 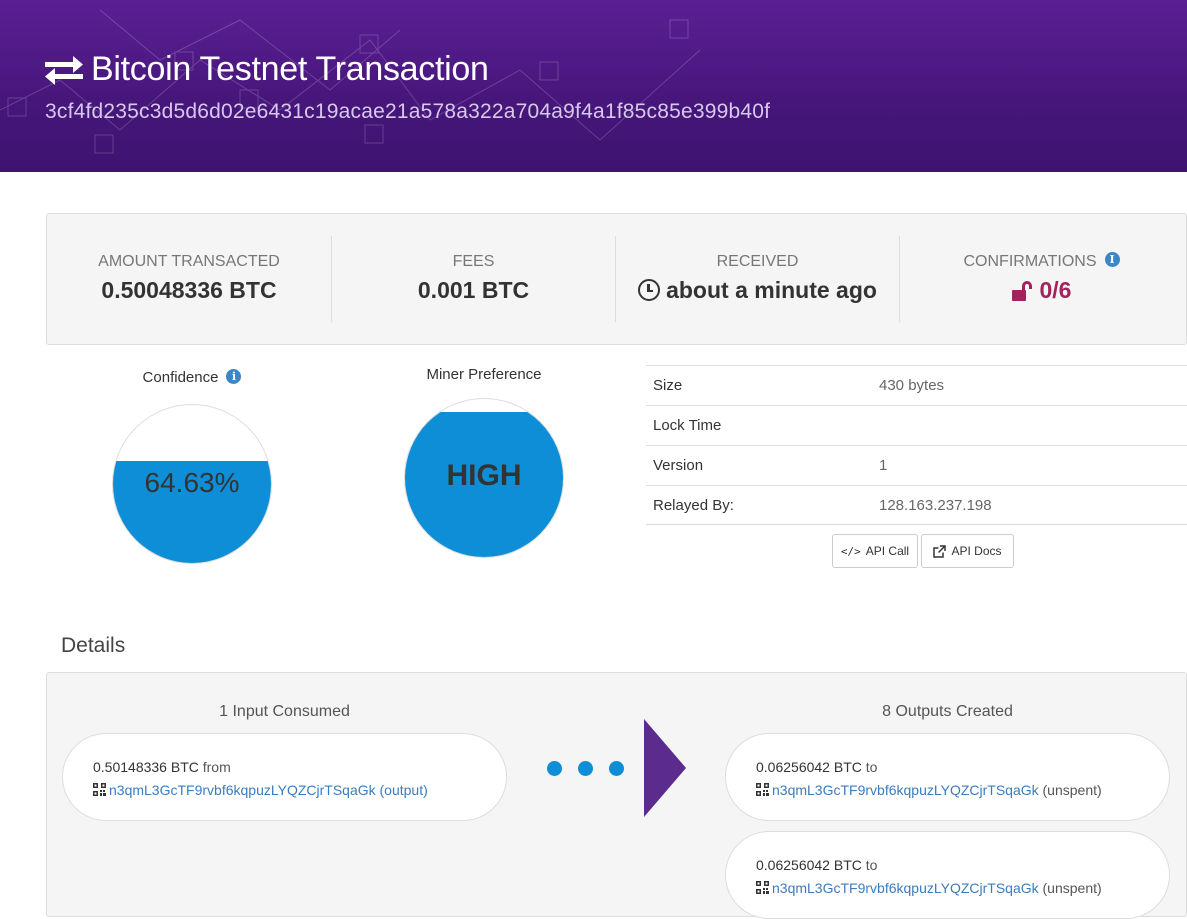 What do you see at coordinates (64, 70) in the screenshot?
I see `exchange-arrows-icon` at bounding box center [64, 70].